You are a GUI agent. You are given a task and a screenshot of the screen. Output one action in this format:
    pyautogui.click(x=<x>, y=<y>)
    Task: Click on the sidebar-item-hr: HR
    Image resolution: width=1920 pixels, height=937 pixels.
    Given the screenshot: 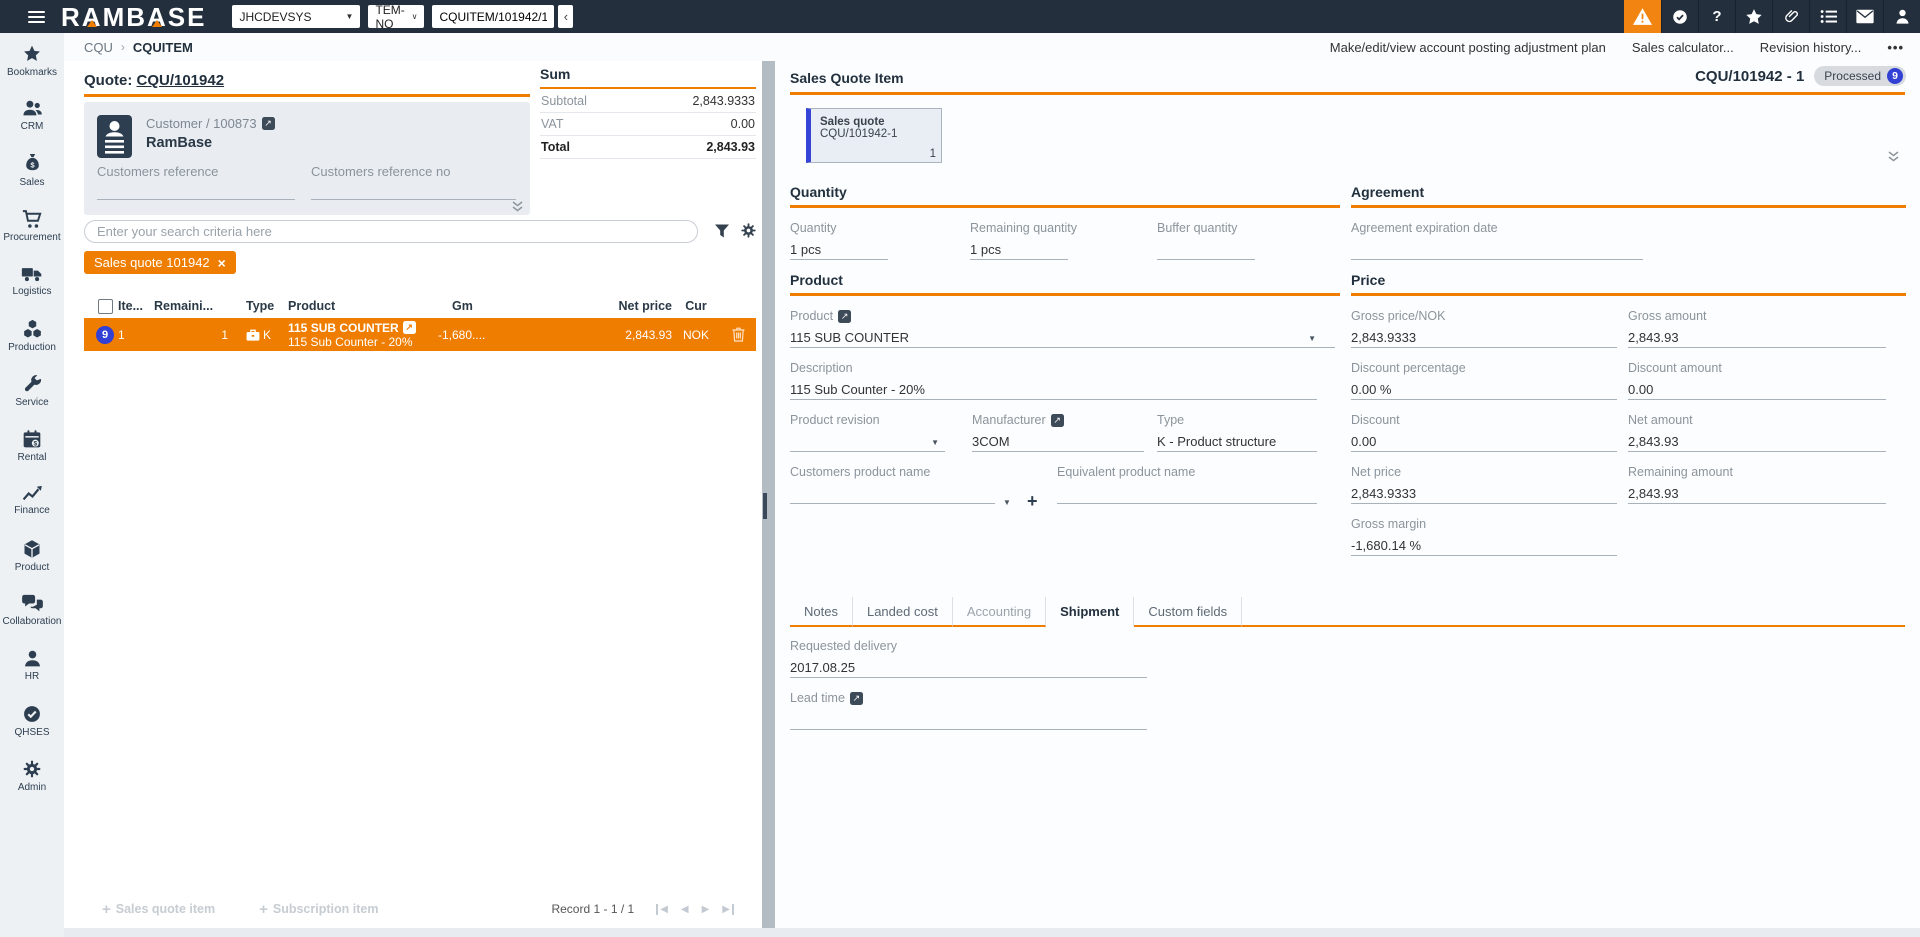 What is the action you would take?
    pyautogui.click(x=32, y=665)
    